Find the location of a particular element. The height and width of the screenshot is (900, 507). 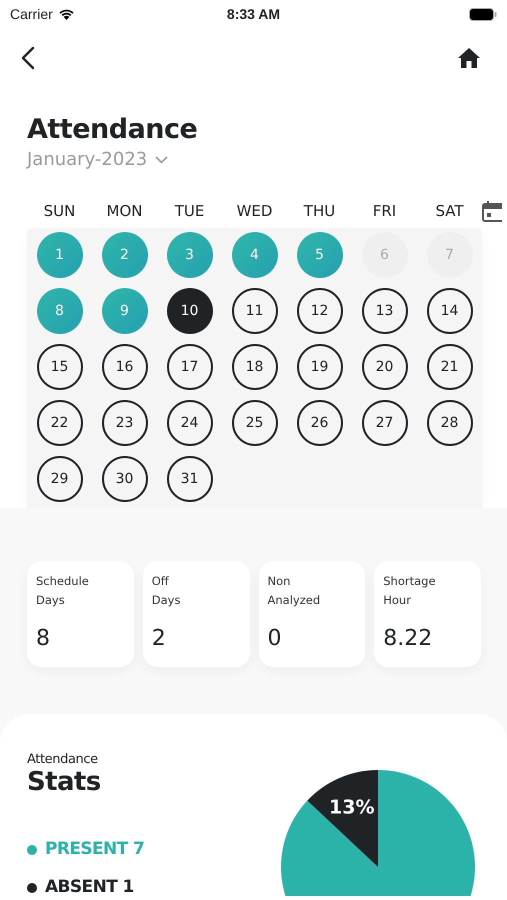

calendar-day: 30 is located at coordinates (125, 479).